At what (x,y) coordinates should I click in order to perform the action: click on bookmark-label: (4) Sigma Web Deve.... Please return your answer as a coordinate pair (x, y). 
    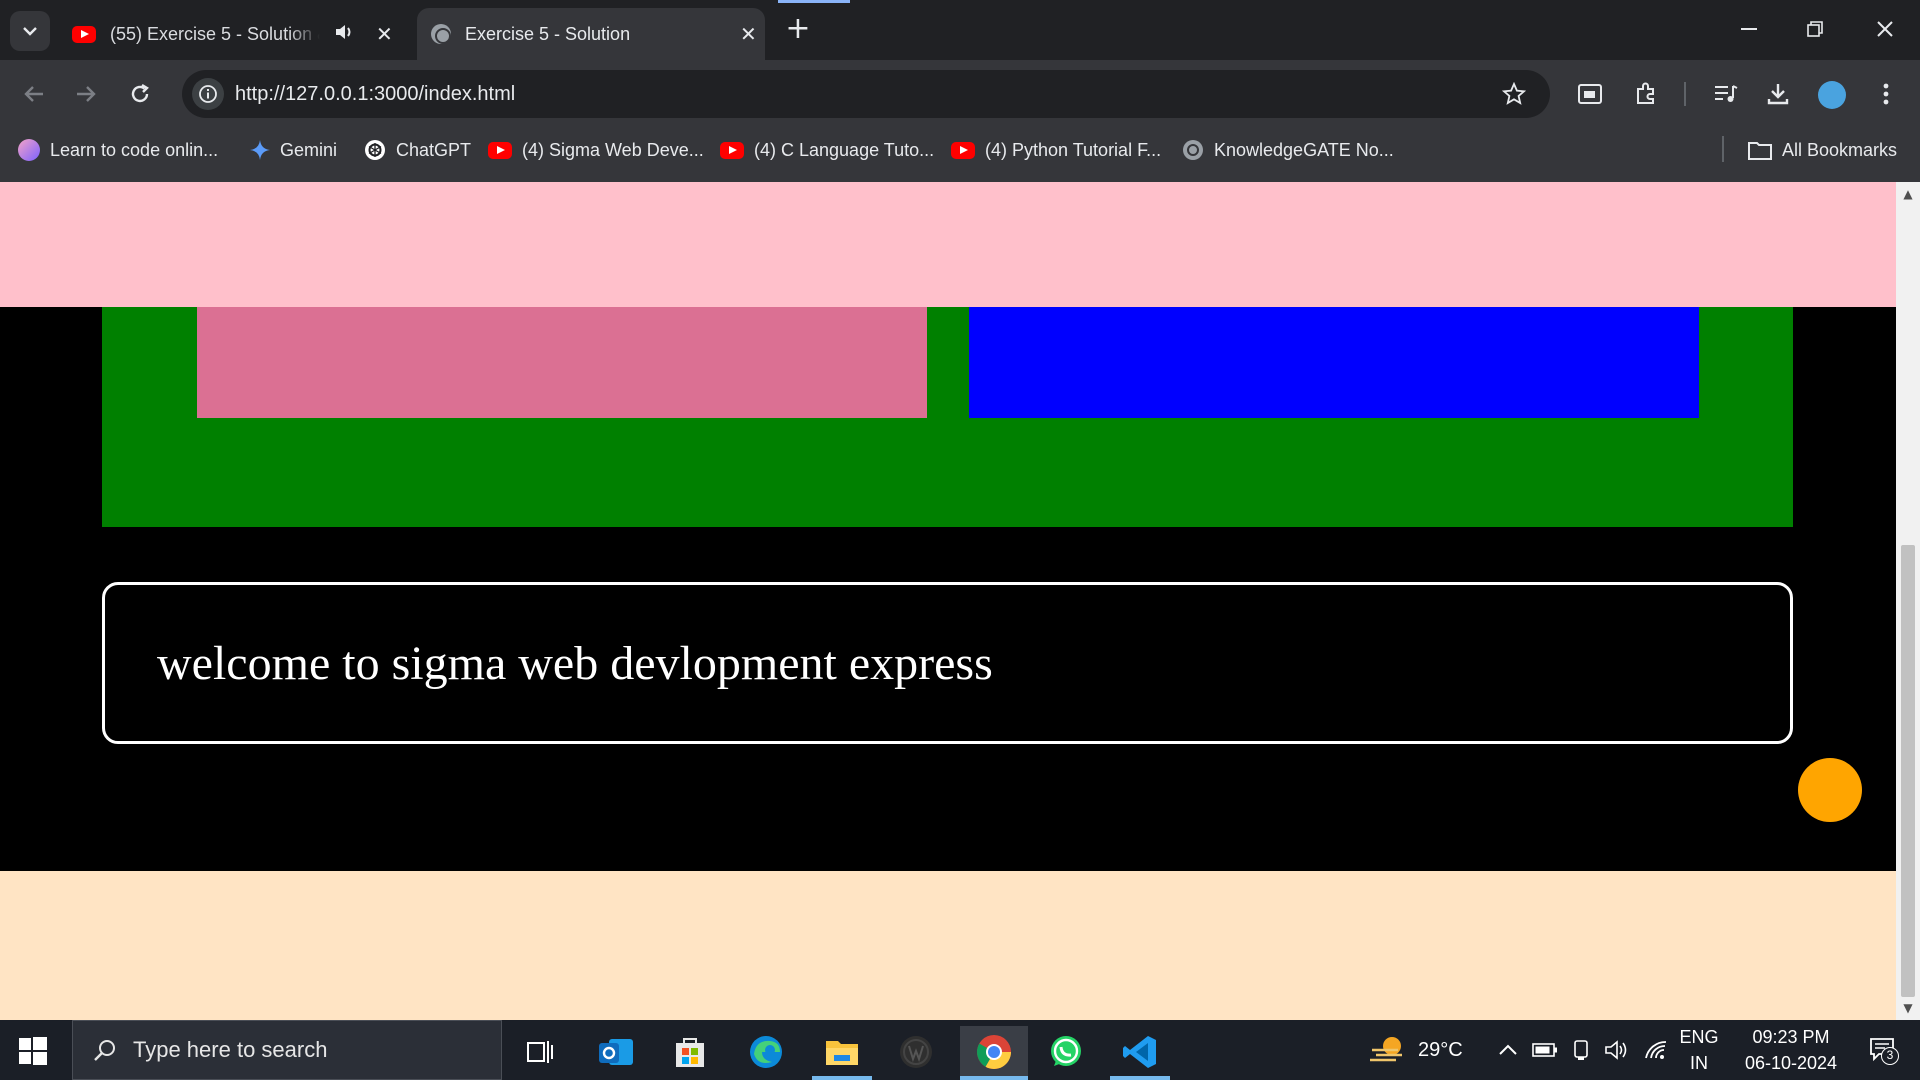
    Looking at the image, I should click on (613, 149).